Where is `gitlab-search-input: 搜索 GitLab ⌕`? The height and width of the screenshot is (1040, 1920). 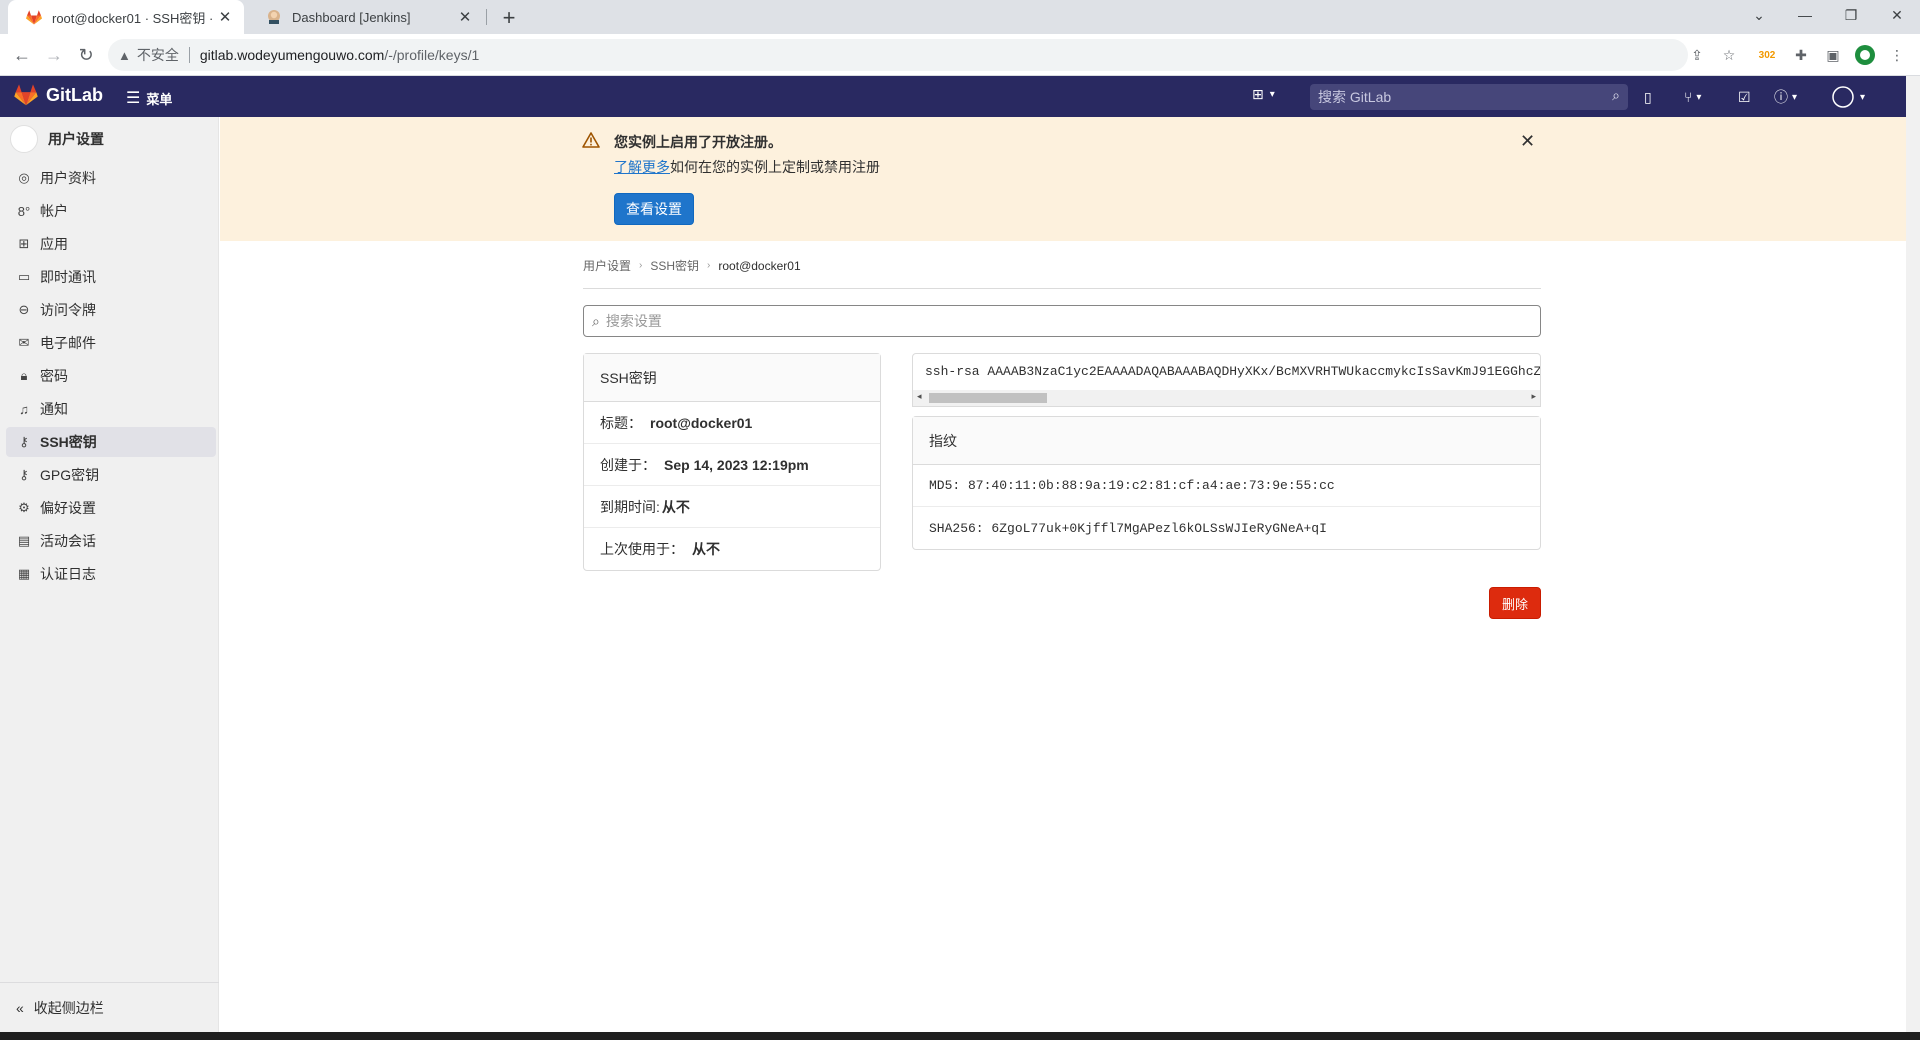 gitlab-search-input: 搜索 GitLab ⌕ is located at coordinates (1469, 97).